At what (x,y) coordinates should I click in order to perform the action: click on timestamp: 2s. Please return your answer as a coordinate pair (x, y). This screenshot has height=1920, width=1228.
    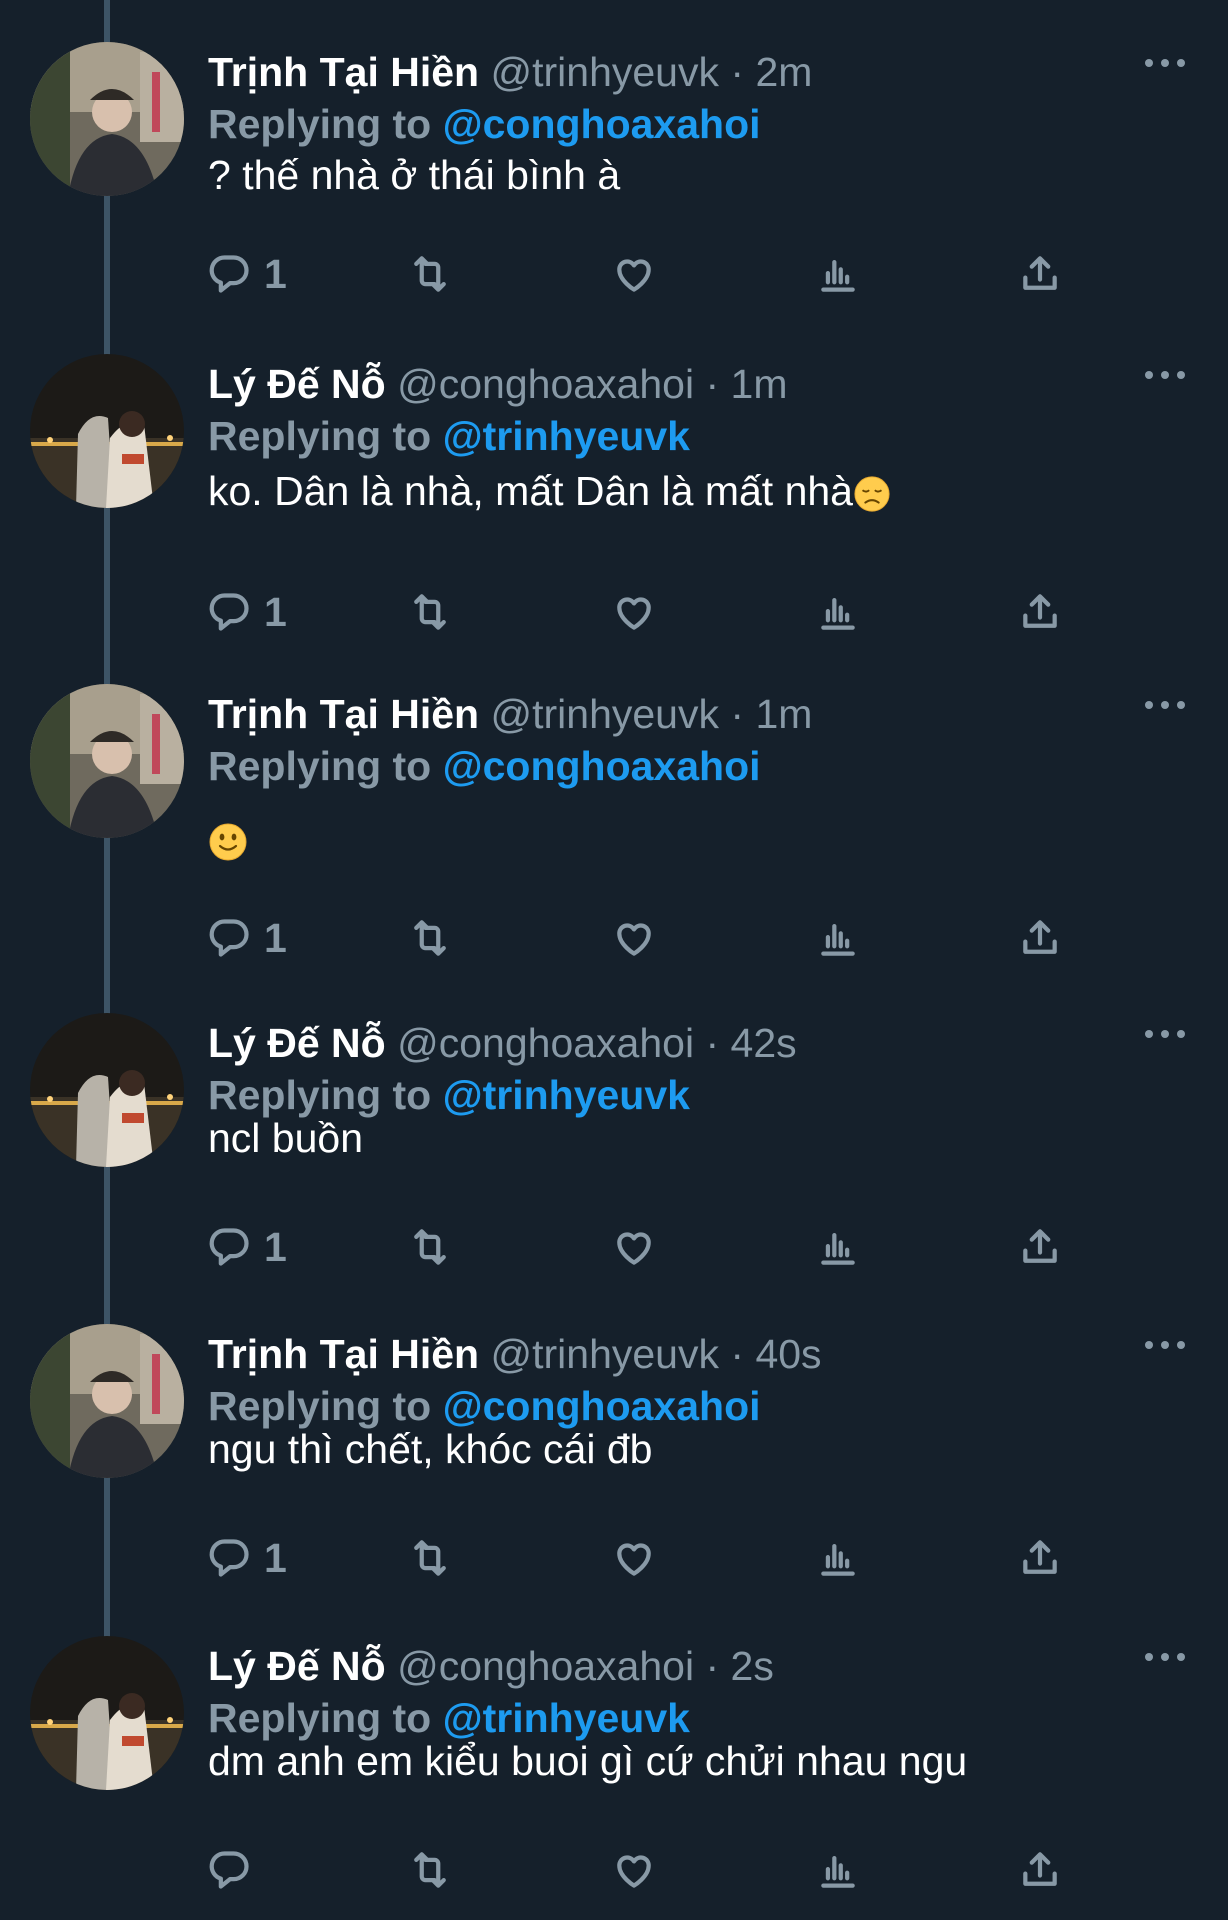
    Looking at the image, I should click on (752, 1666).